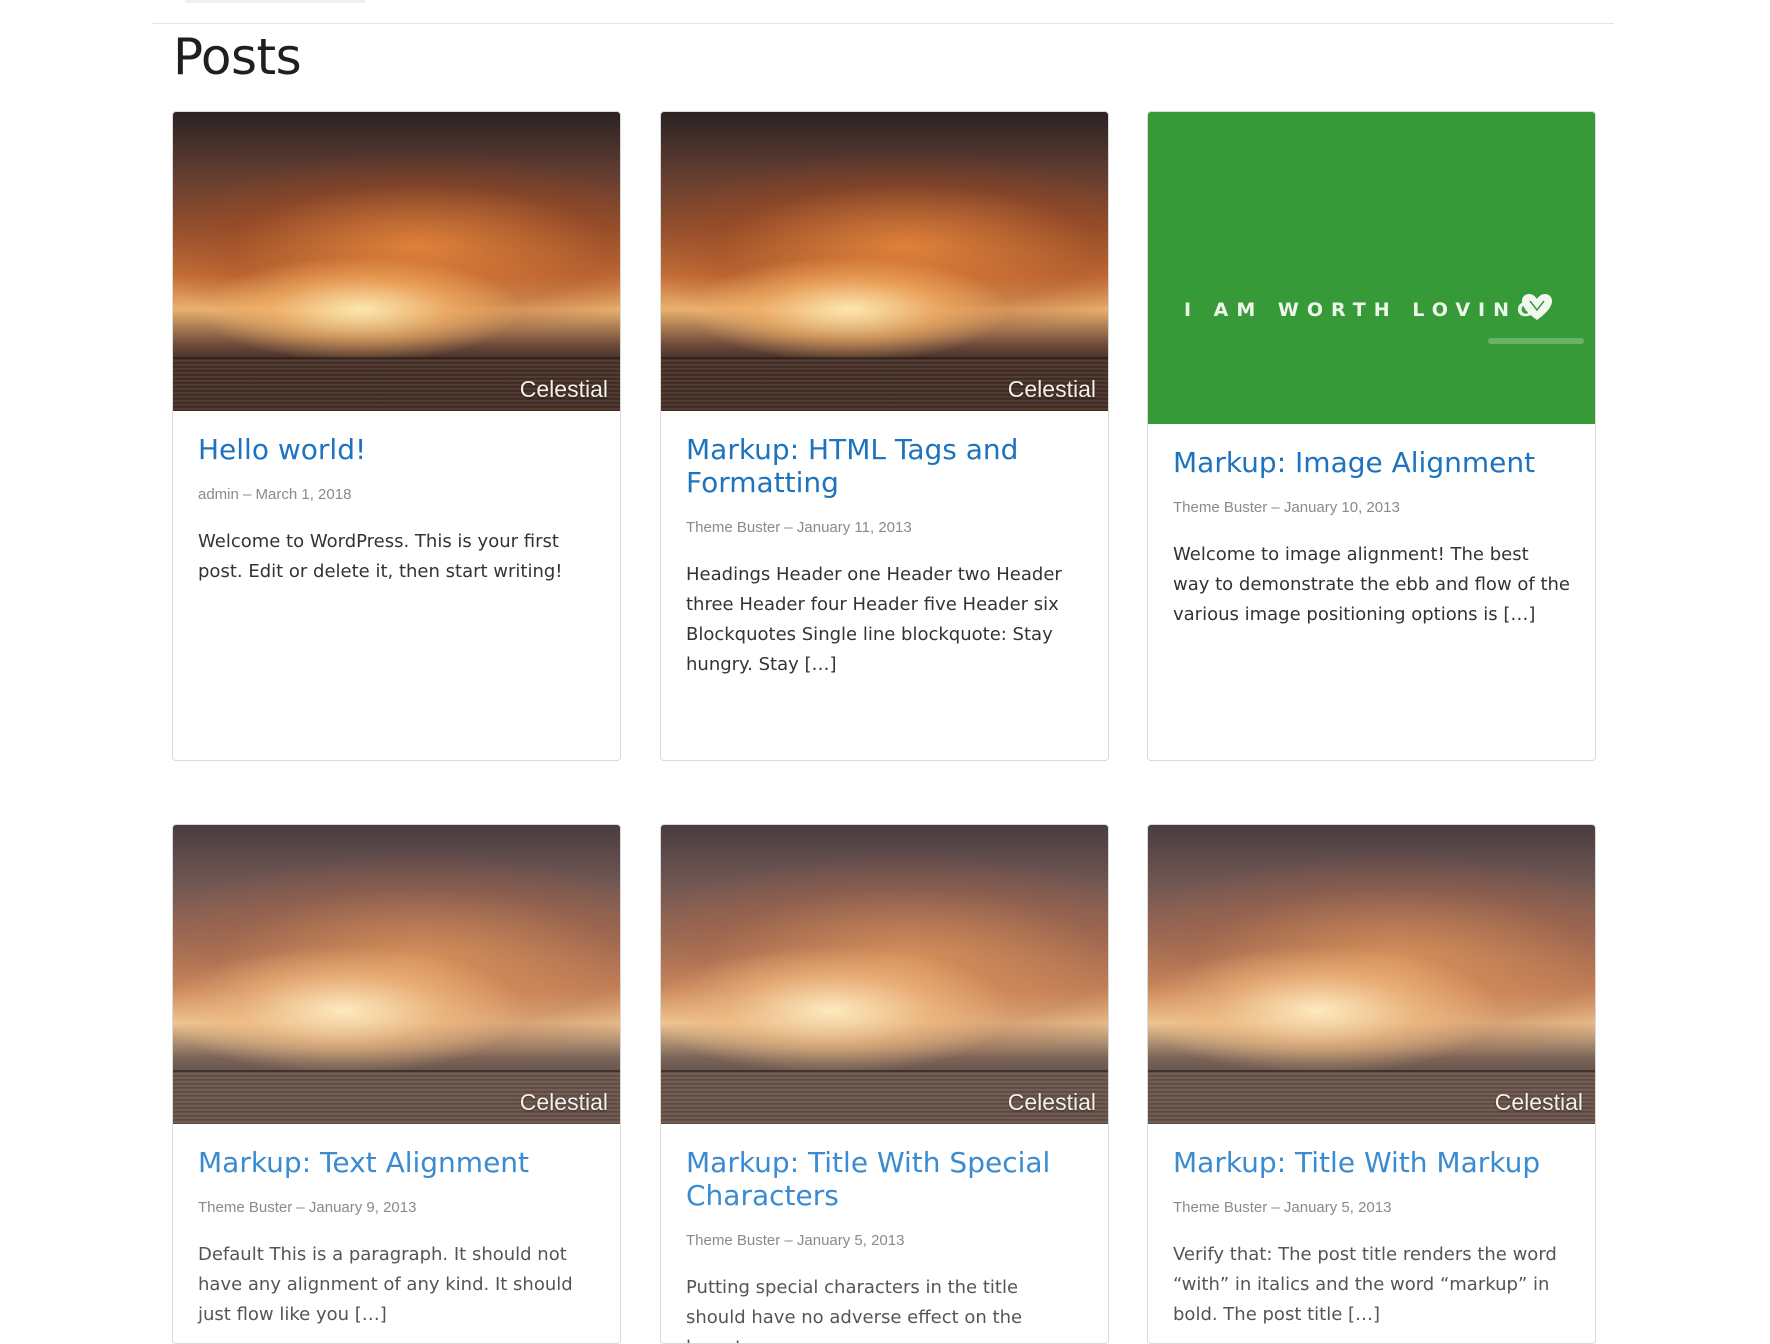  Describe the element at coordinates (1371, 1162) in the screenshot. I see `post-title-link: Markup: Title With Markup` at that location.